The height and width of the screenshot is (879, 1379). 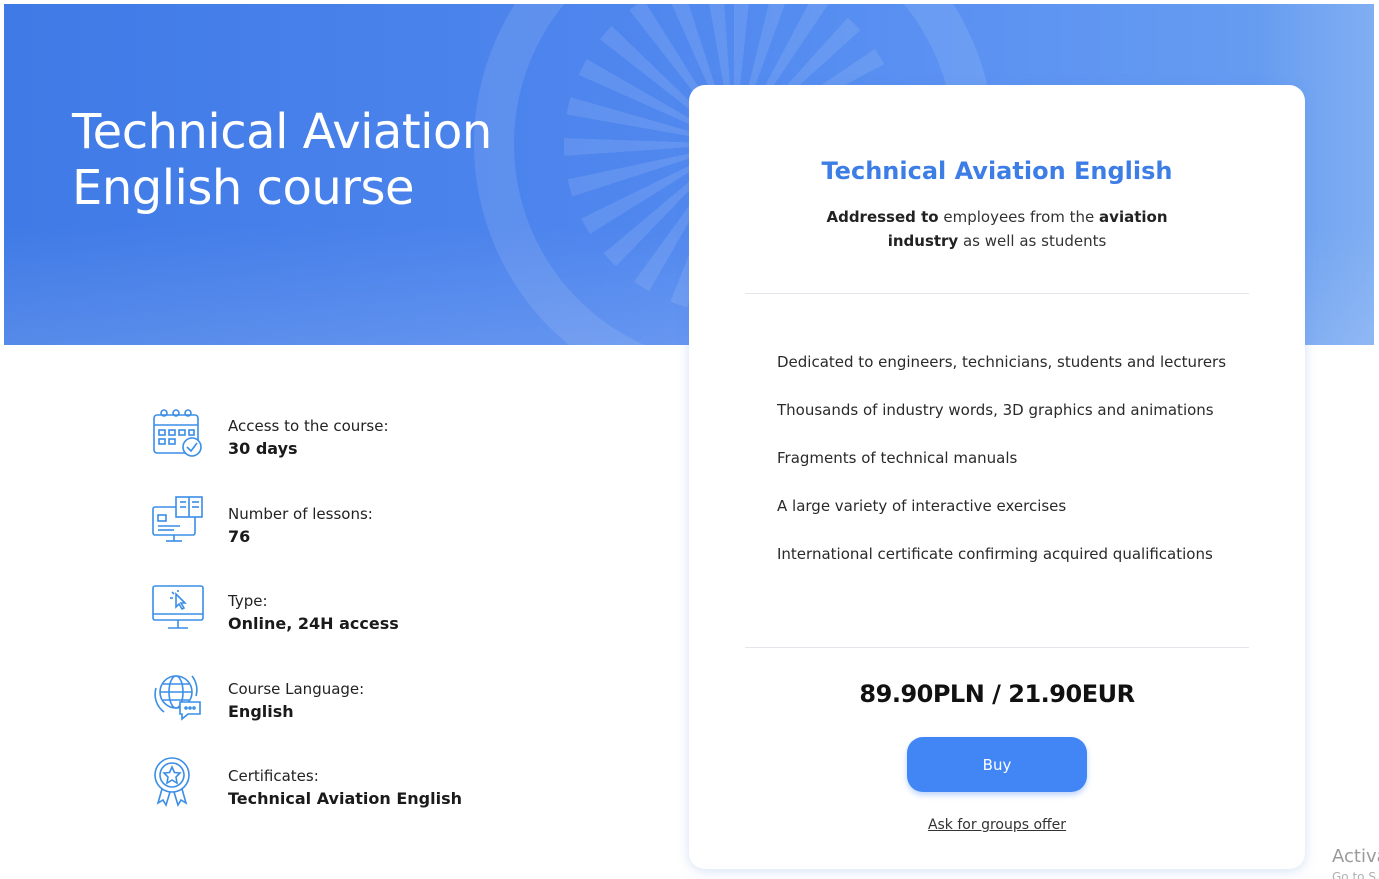 I want to click on card-divider-bottom, so click(x=997, y=647).